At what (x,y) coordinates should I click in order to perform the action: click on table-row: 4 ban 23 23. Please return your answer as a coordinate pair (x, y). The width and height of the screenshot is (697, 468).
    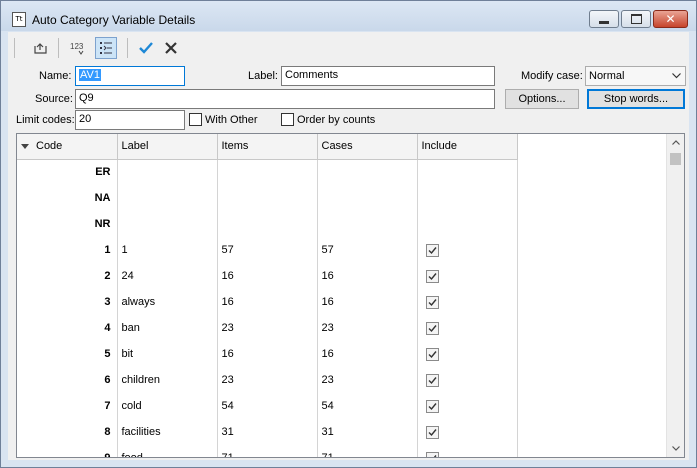
    Looking at the image, I should click on (267, 328).